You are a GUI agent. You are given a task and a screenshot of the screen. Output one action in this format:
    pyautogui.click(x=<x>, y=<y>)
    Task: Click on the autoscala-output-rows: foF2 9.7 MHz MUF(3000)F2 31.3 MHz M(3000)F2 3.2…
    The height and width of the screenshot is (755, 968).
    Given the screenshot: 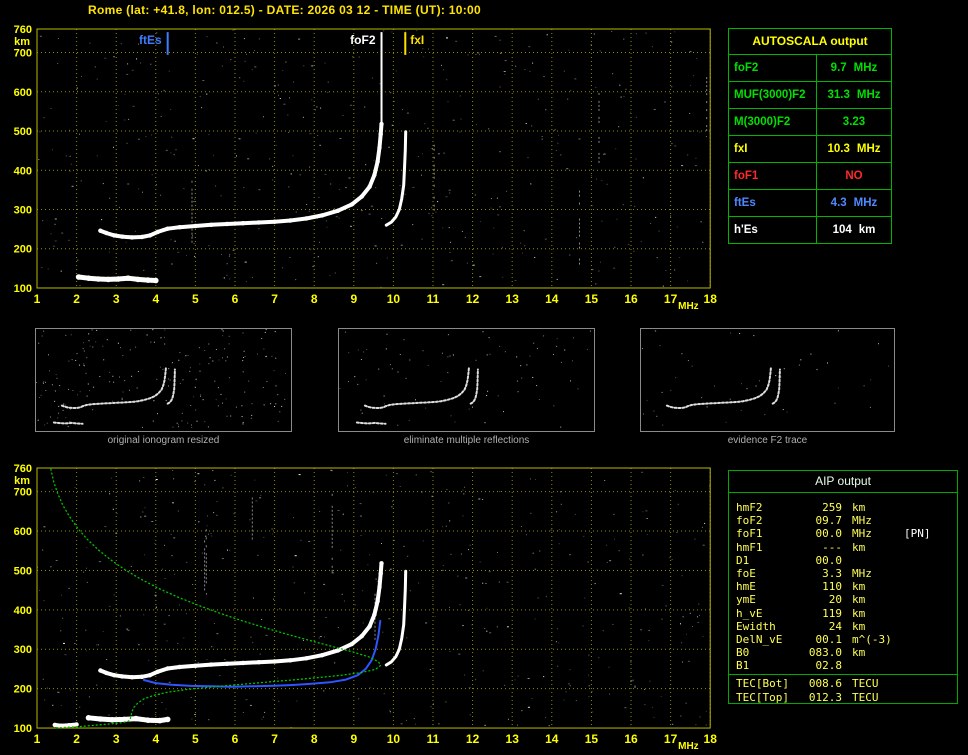 What is the action you would take?
    pyautogui.click(x=810, y=149)
    